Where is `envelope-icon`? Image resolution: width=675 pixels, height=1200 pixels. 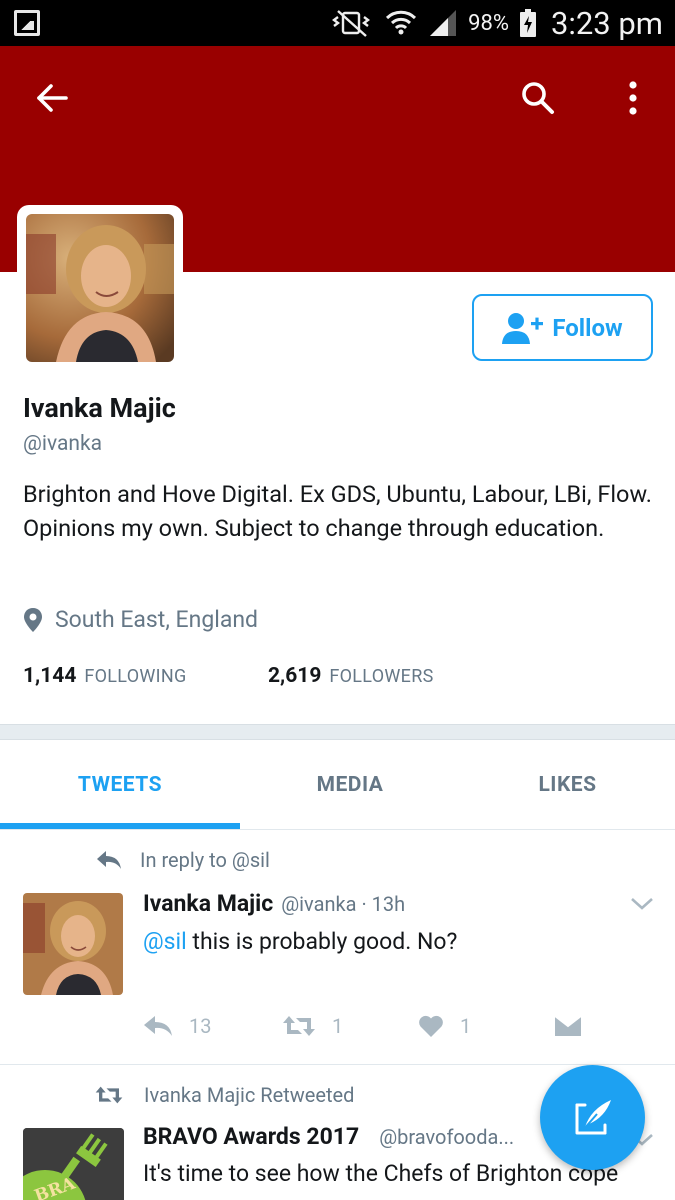 envelope-icon is located at coordinates (568, 1025).